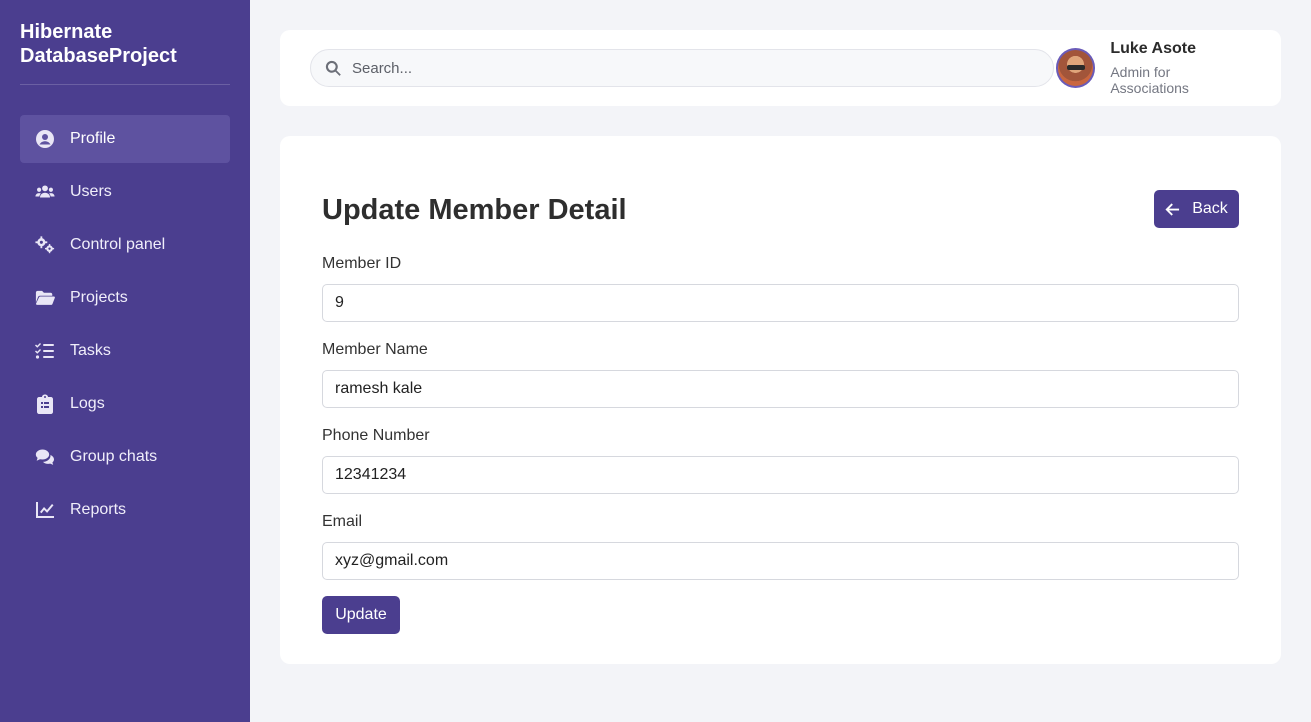 Image resolution: width=1311 pixels, height=722 pixels. Describe the element at coordinates (114, 456) in the screenshot. I see `sidebar-item-label: Group chats` at that location.